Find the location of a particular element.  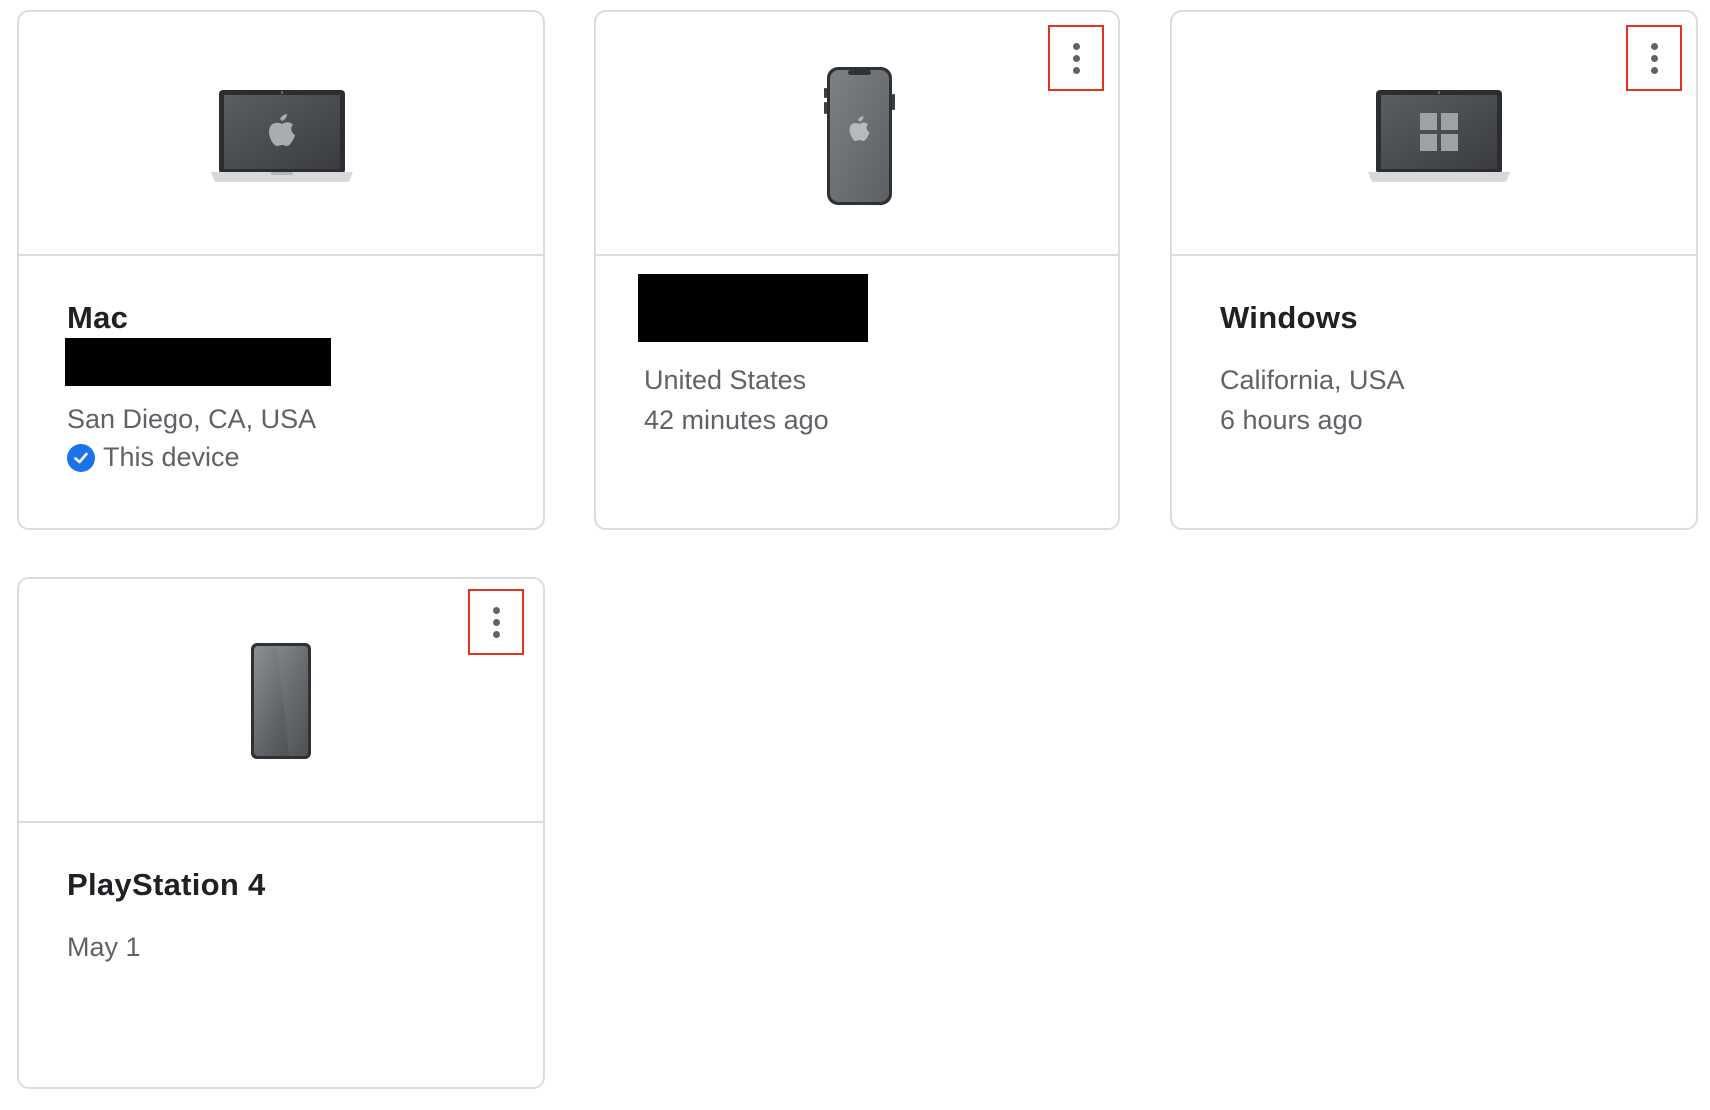

macbook-icon is located at coordinates (282, 136).